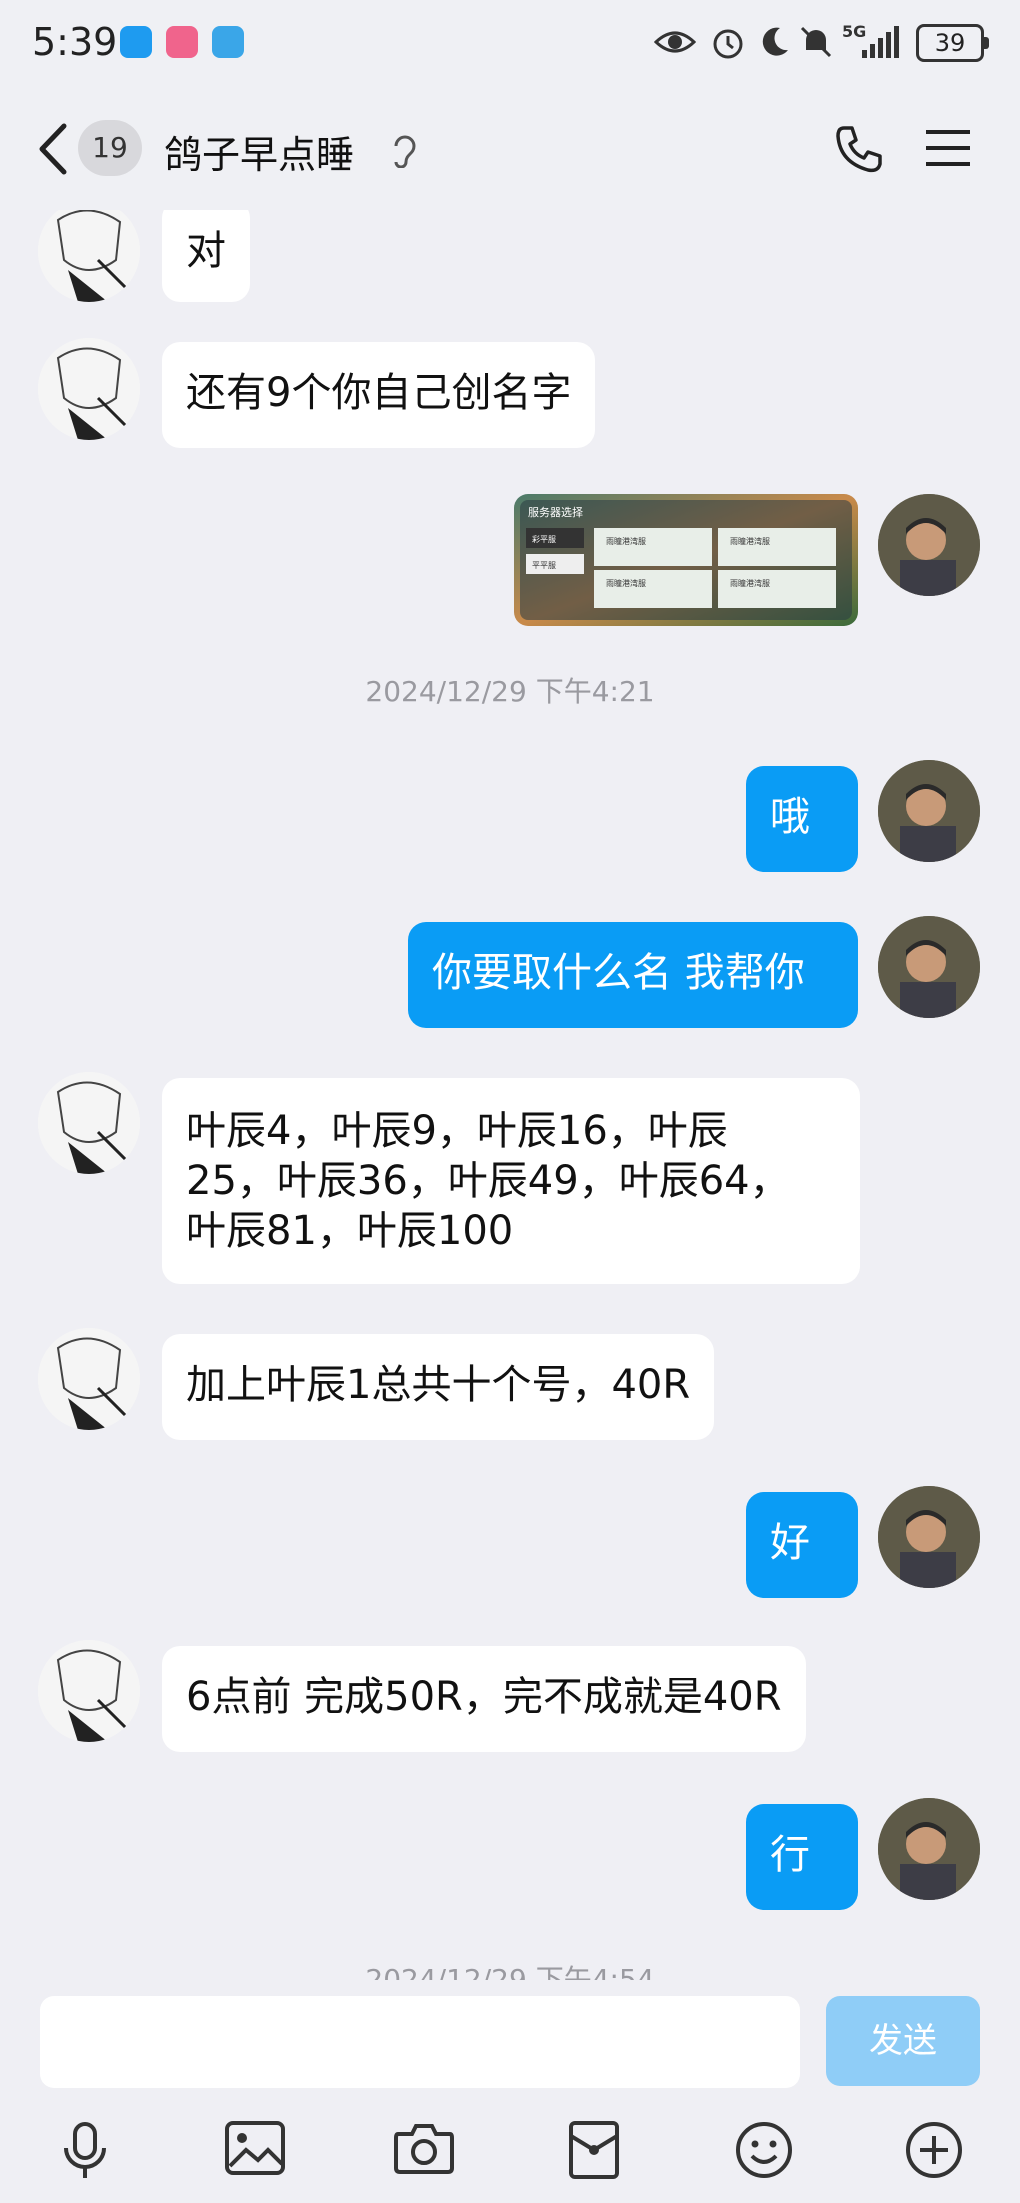 Image resolution: width=1020 pixels, height=2203 pixels. I want to click on message-input, so click(420, 2042).